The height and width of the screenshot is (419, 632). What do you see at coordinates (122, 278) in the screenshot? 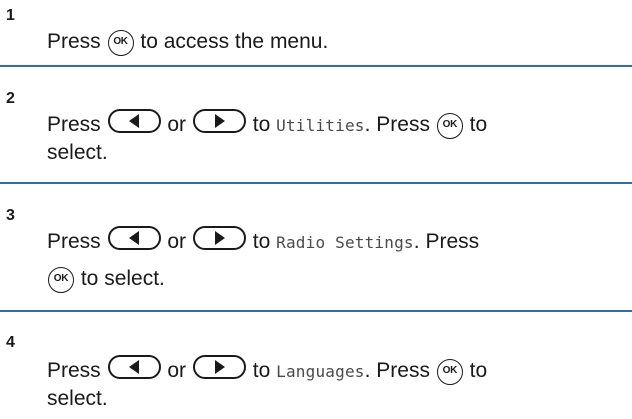
I see `text-instruction: to select.` at bounding box center [122, 278].